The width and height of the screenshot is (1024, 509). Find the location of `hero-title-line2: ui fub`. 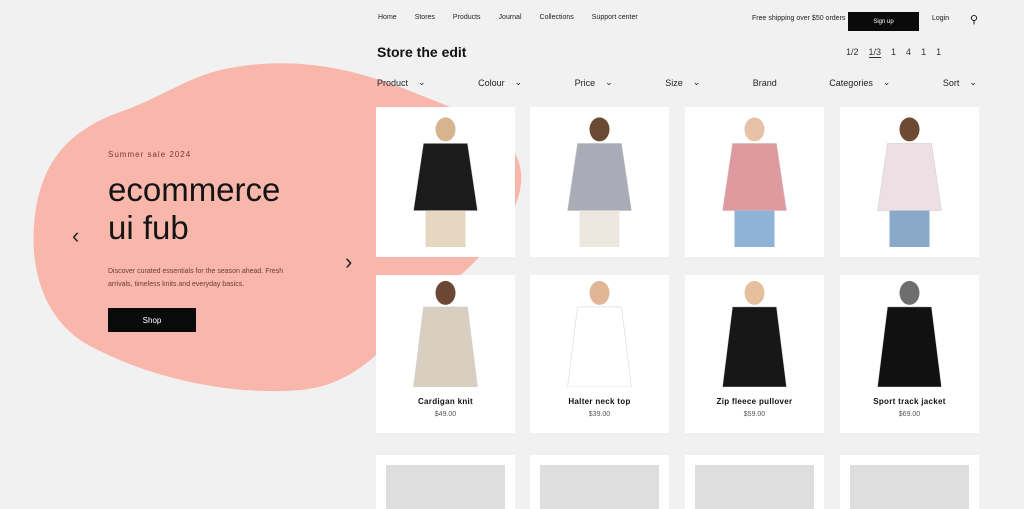

hero-title-line2: ui fub is located at coordinates (148, 227).